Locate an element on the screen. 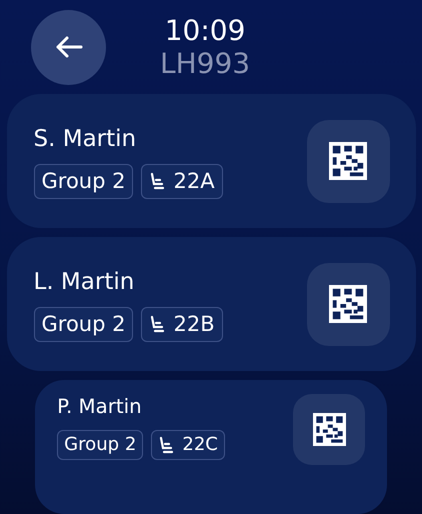  passenger-name: L. Martin is located at coordinates (85, 282).